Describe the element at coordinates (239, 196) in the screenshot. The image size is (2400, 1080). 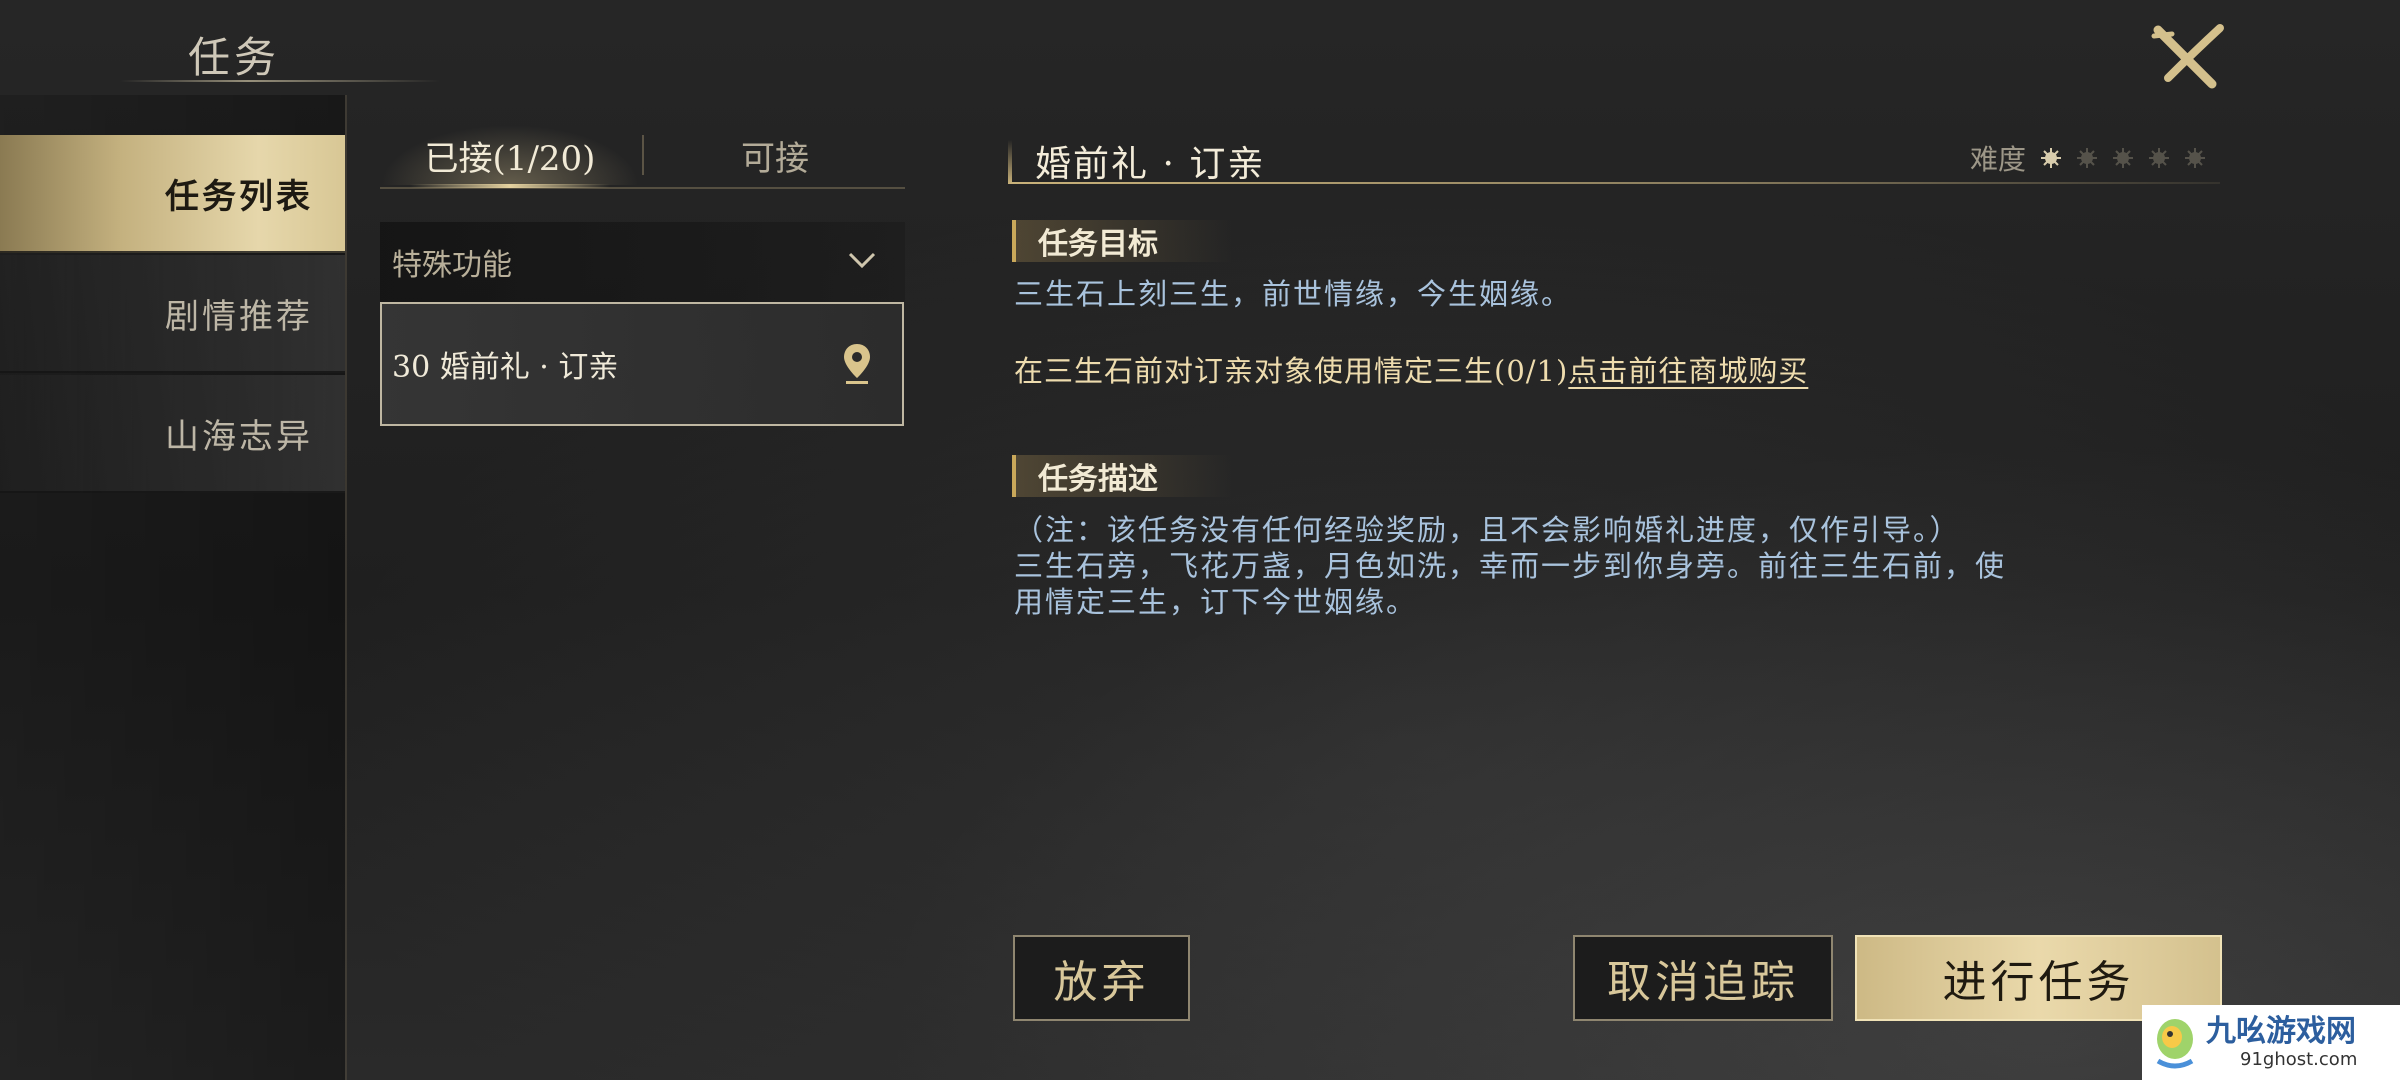
I see `nav-item-label: 任务列表` at that location.